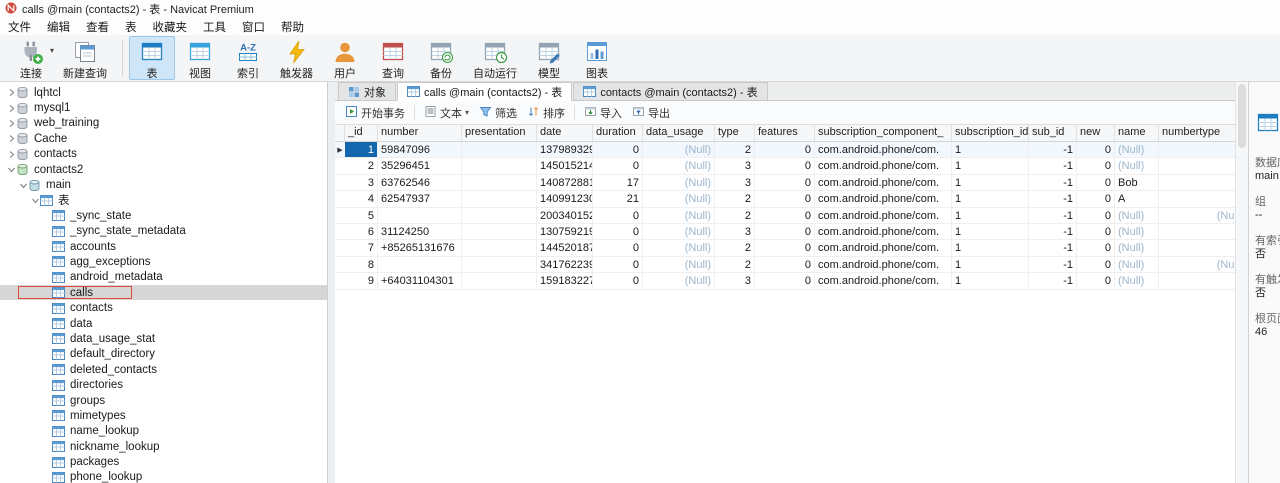  What do you see at coordinates (163, 476) in the screenshot?
I see `tree-item-phone_lookup: phone_lookup` at bounding box center [163, 476].